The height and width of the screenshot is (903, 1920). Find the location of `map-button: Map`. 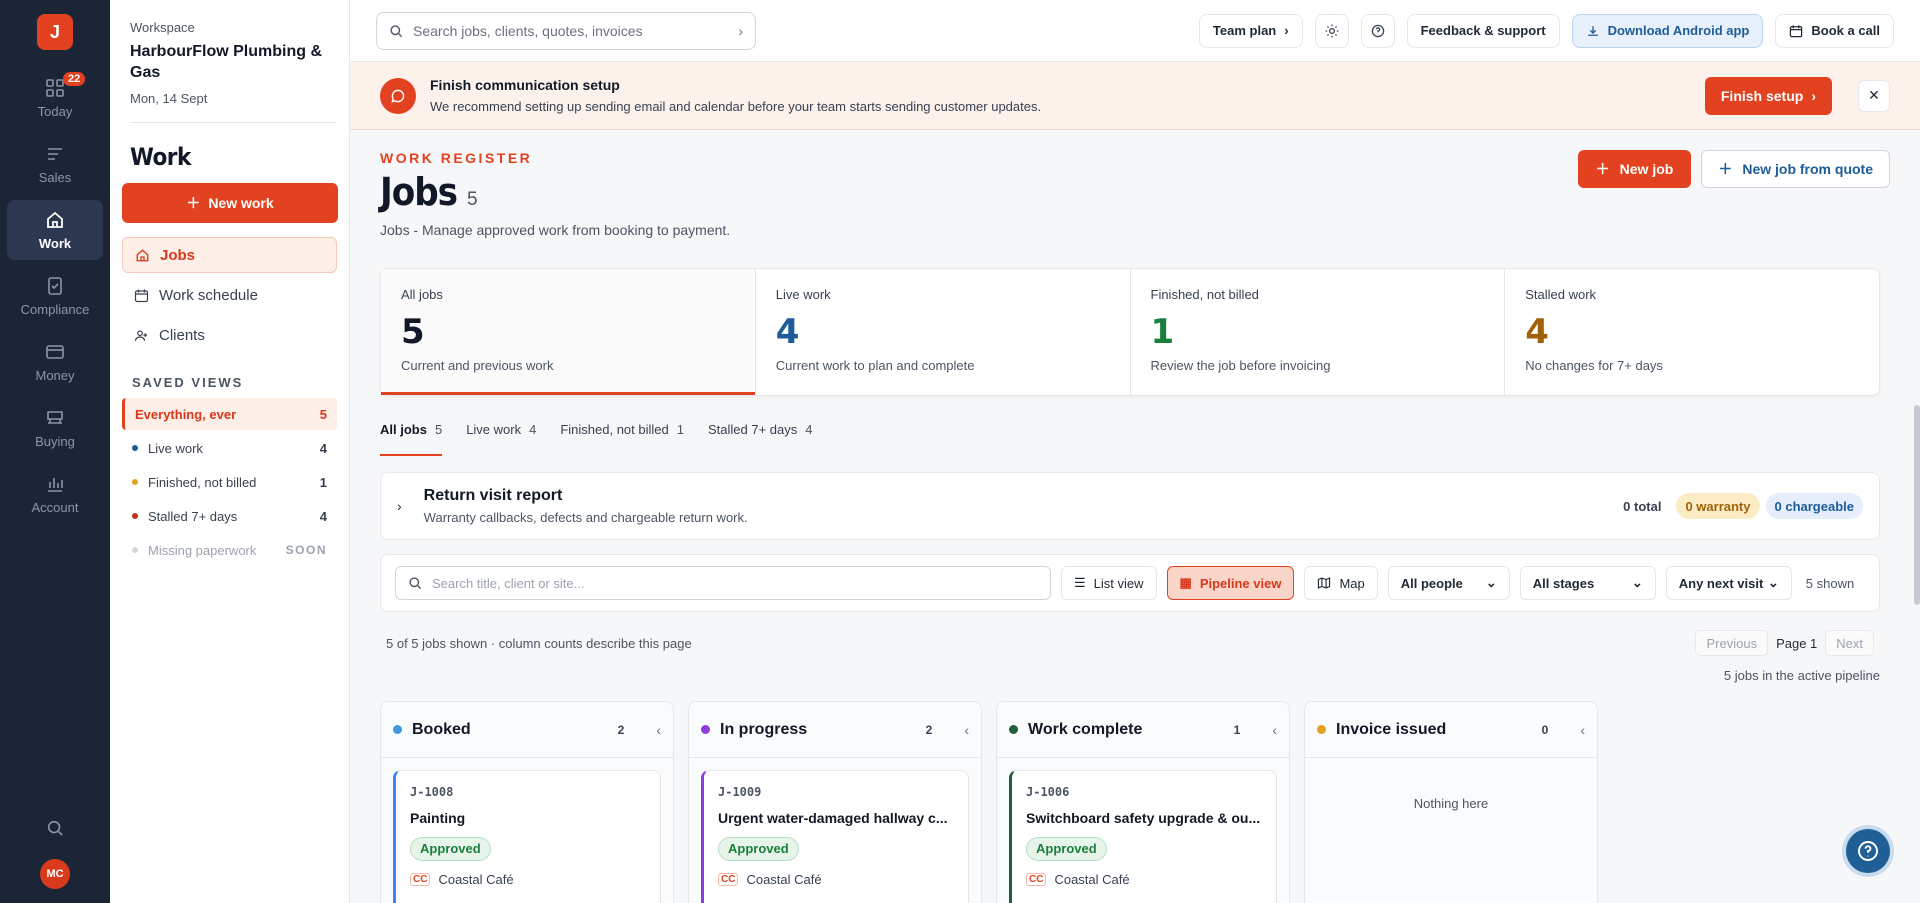

map-button: Map is located at coordinates (1341, 583).